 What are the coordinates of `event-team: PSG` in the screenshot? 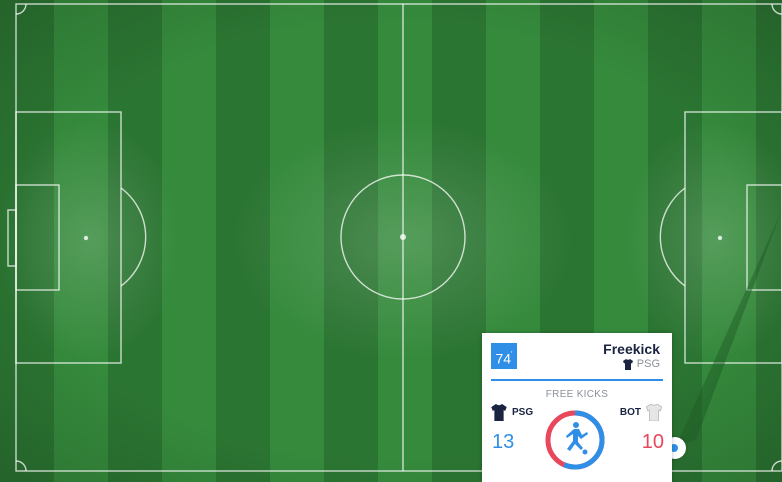 It's located at (641, 364).